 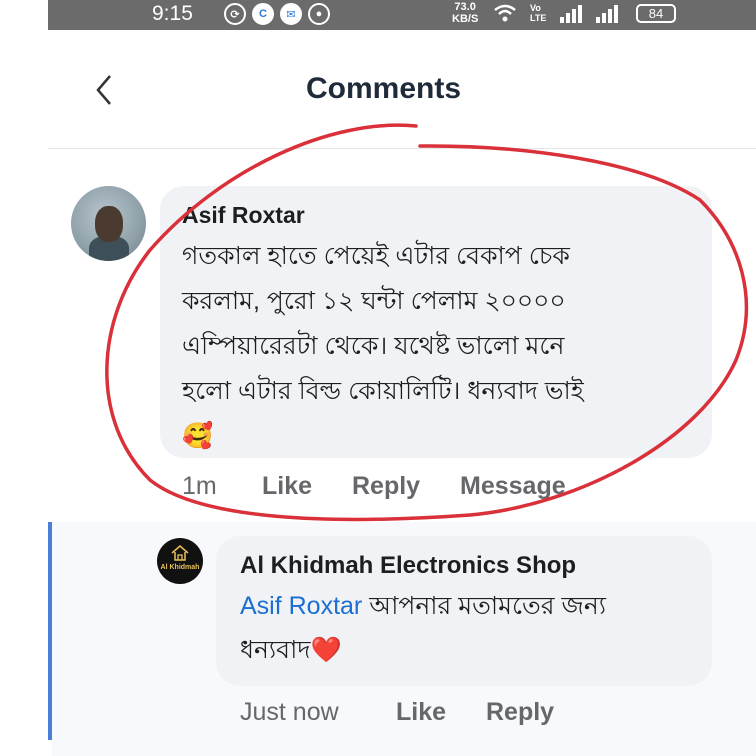 What do you see at coordinates (198, 436) in the screenshot?
I see `smiling-face-hearts-icon: 🥰` at bounding box center [198, 436].